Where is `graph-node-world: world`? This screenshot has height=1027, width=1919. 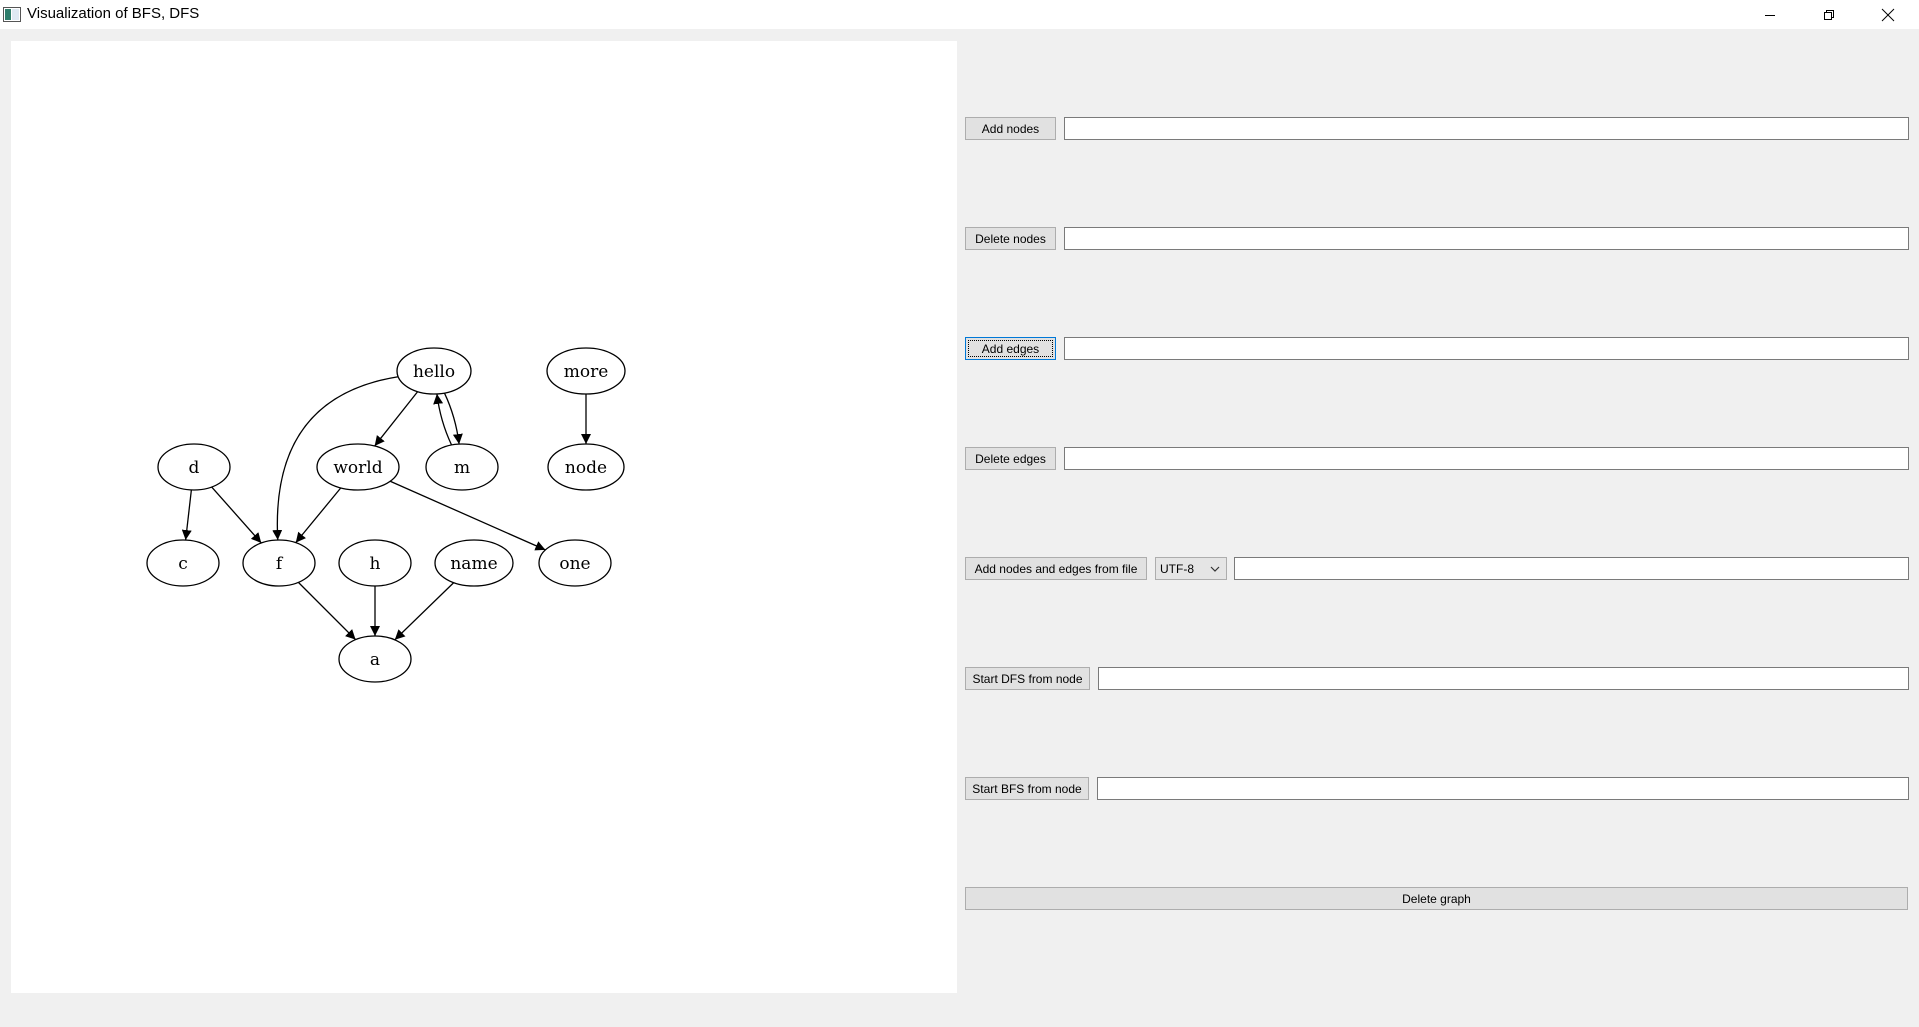 graph-node-world: world is located at coordinates (358, 467).